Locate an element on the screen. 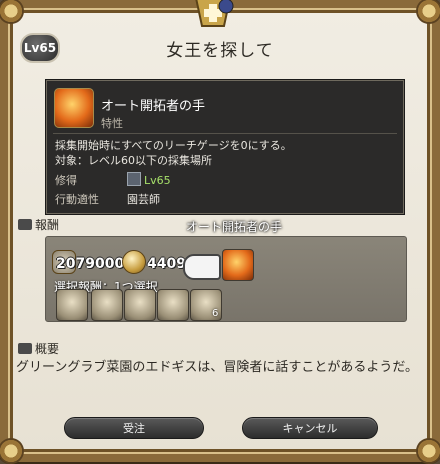 The image size is (440, 464). reward-trait-item is located at coordinates (238, 265).